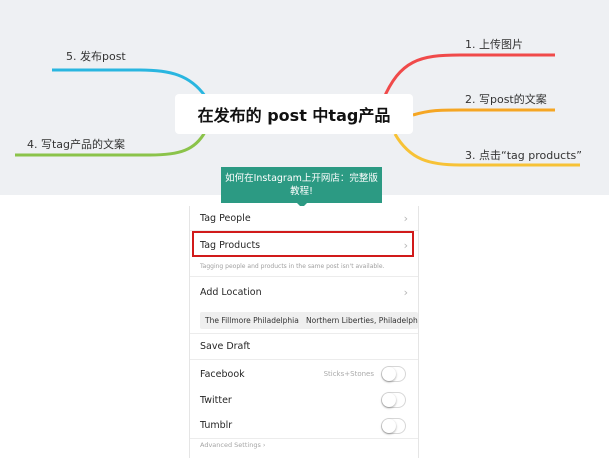 This screenshot has width=609, height=469. Describe the element at coordinates (225, 218) in the screenshot. I see `tag-people-label: Tag People` at that location.